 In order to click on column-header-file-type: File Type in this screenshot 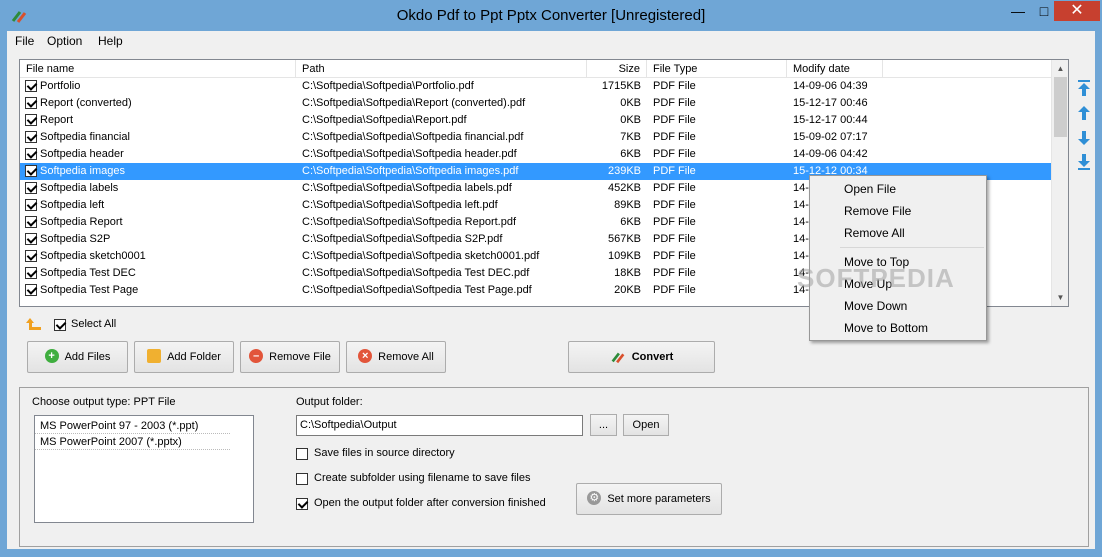, I will do `click(717, 69)`.